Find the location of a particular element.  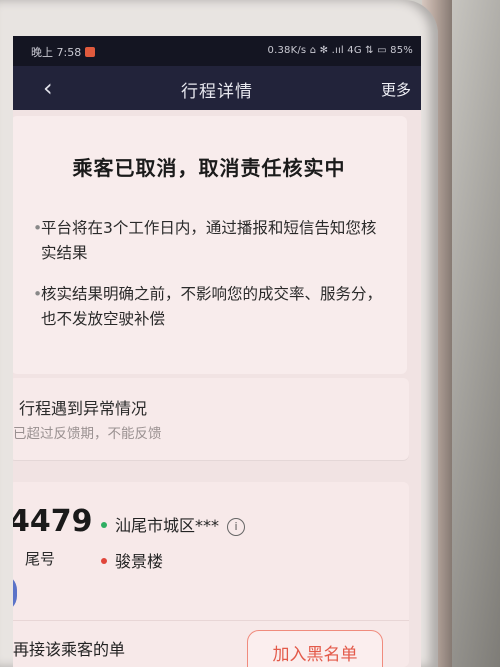

destination-location: 骏景楼 is located at coordinates (132, 560).